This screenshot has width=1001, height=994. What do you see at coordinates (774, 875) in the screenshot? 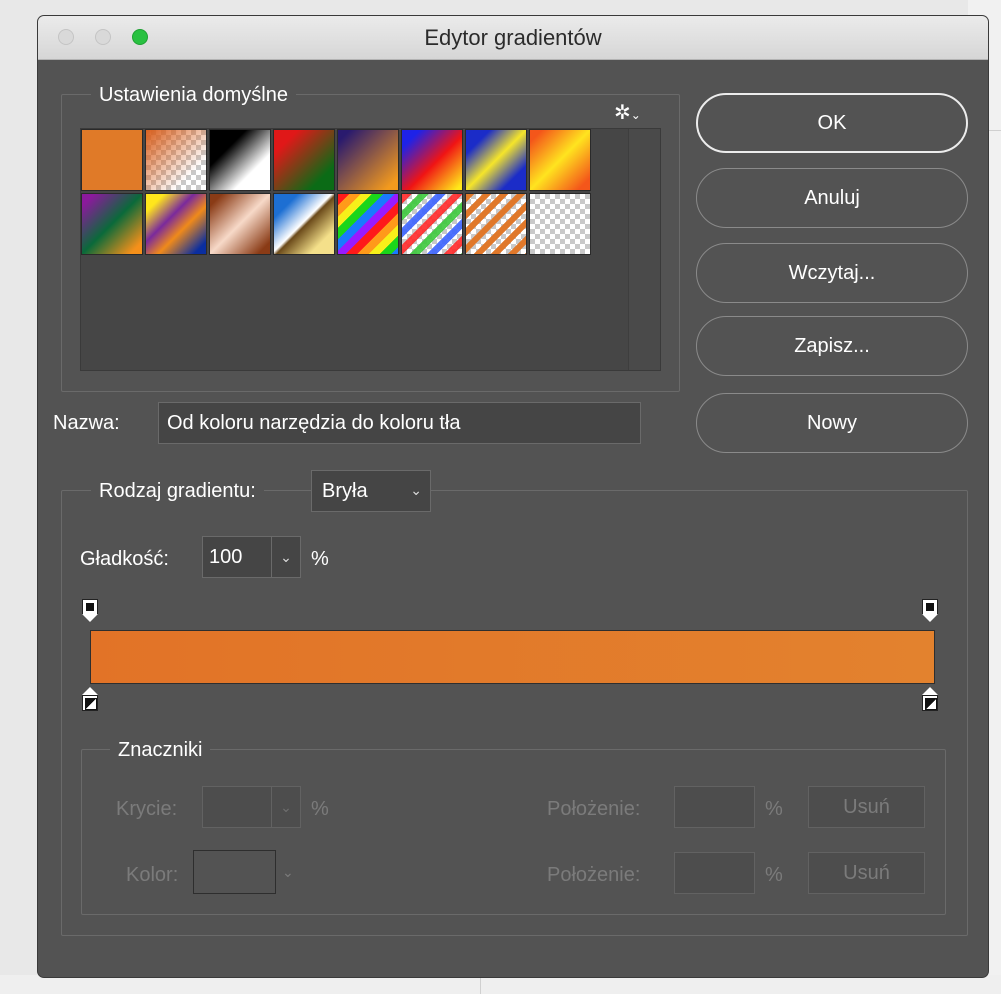
I see `position-unit-color: %` at bounding box center [774, 875].